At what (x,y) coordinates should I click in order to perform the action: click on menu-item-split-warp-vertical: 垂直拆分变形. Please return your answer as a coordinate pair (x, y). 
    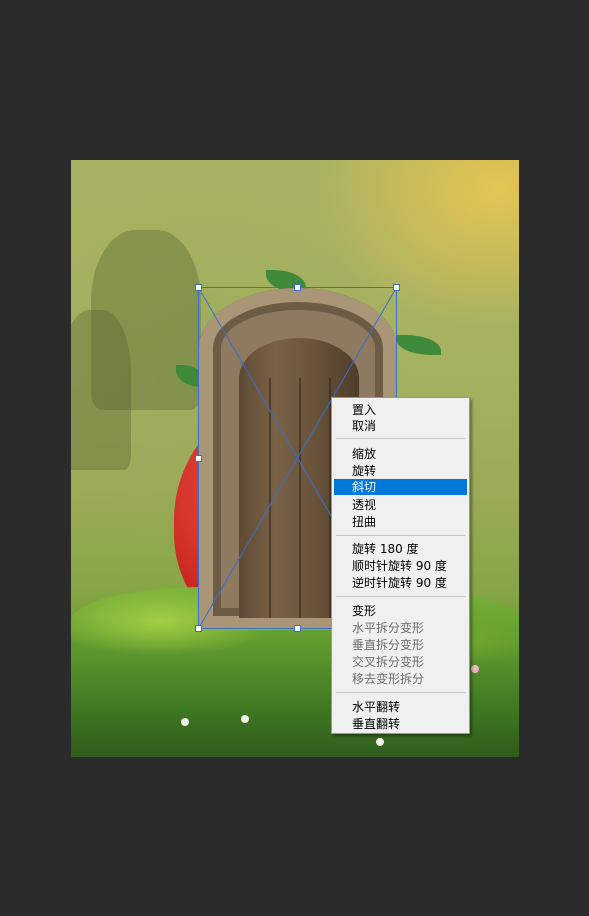
    Looking at the image, I should click on (388, 645).